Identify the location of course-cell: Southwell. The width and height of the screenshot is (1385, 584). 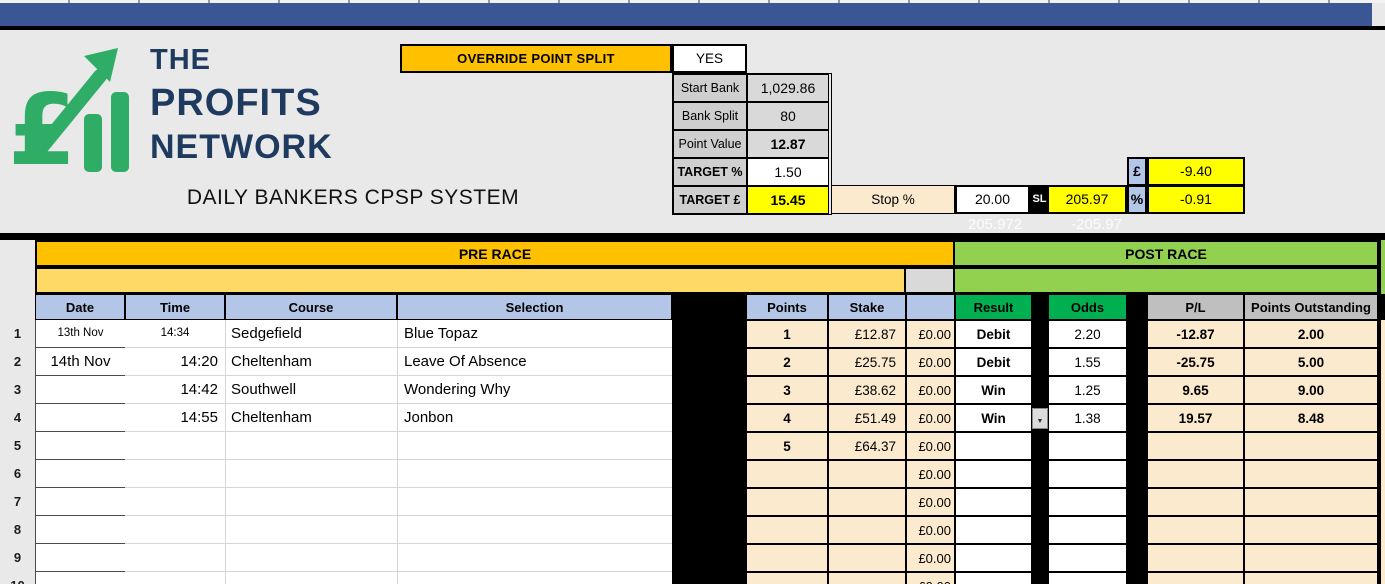
(311, 390).